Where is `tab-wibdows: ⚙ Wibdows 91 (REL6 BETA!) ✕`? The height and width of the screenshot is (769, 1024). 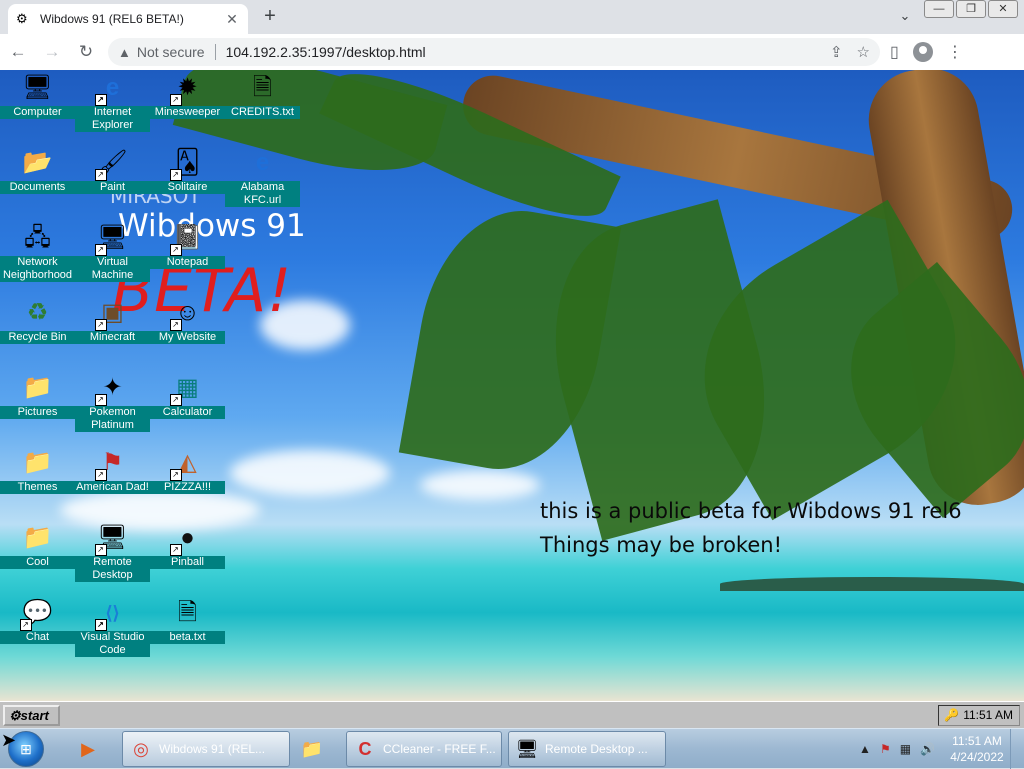
tab-wibdows: ⚙ Wibdows 91 (REL6 BETA!) ✕ is located at coordinates (128, 19).